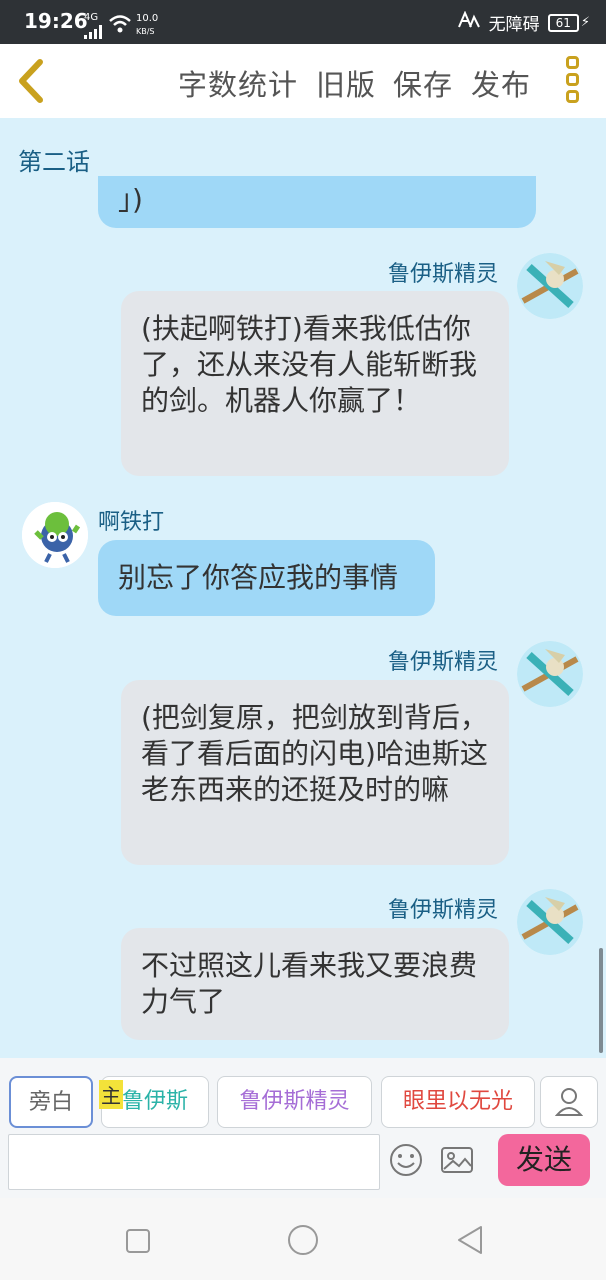 The width and height of the screenshot is (606, 1280). I want to click on role-label: 旁白, so click(50, 1102).